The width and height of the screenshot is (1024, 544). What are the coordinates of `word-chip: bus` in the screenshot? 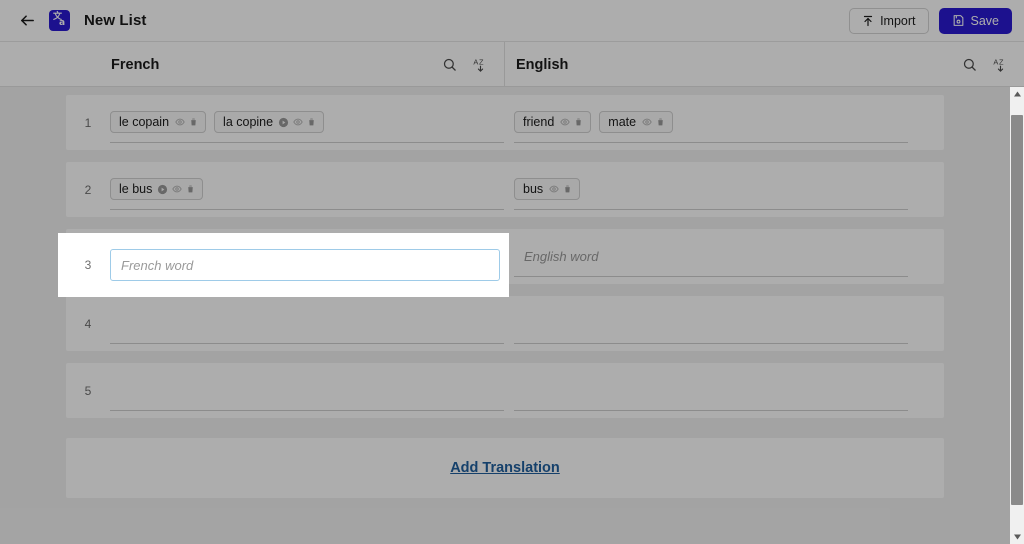 It's located at (547, 189).